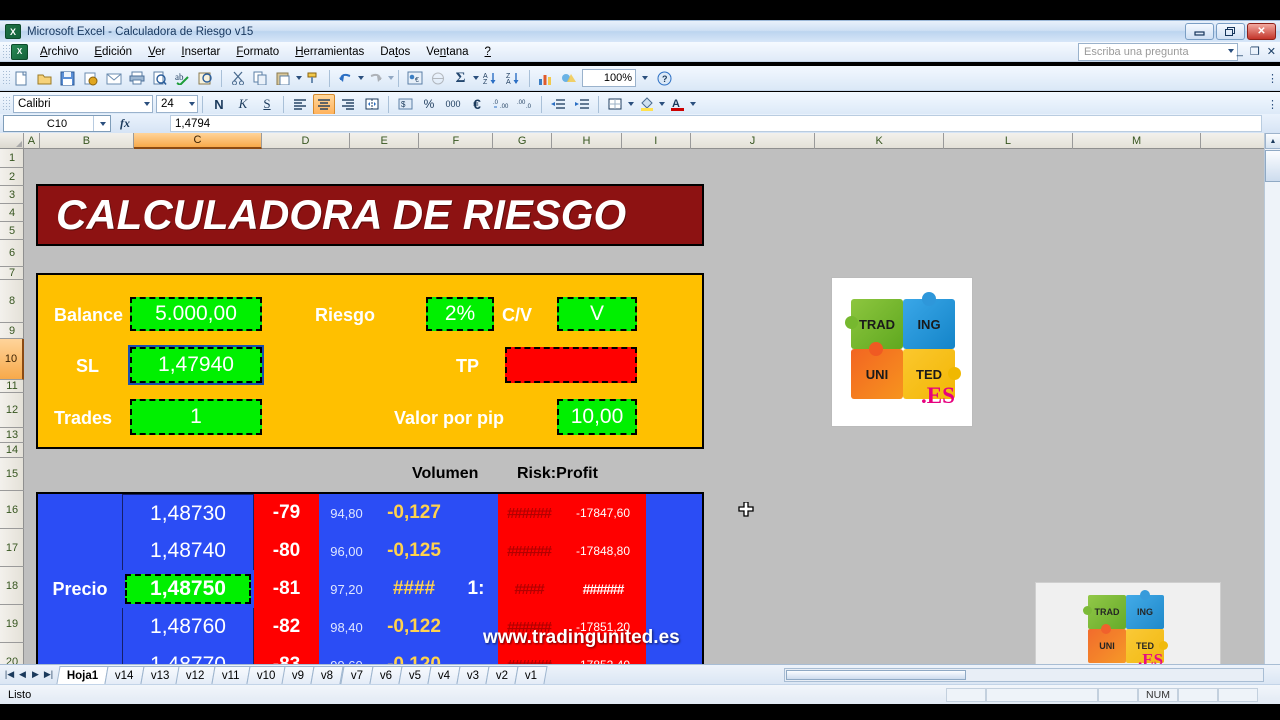 Image resolution: width=1280 pixels, height=720 pixels. What do you see at coordinates (415, 674) in the screenshot?
I see `sheet-tab-v5: v5` at bounding box center [415, 674].